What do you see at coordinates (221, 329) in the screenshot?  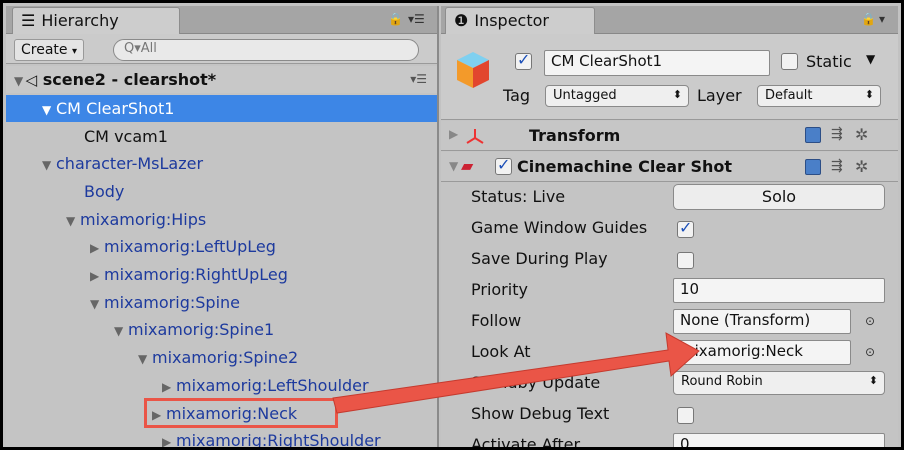 I see `hierarchy-item-spine1: ▼ mixamorig:Spine1` at bounding box center [221, 329].